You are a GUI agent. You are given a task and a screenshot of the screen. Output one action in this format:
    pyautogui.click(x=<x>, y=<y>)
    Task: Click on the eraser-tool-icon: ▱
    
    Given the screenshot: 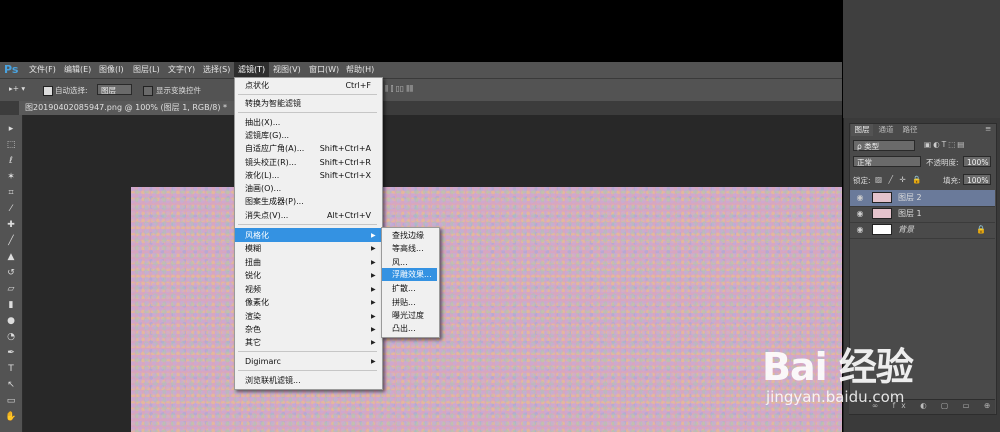 What is the action you would take?
    pyautogui.click(x=11, y=289)
    